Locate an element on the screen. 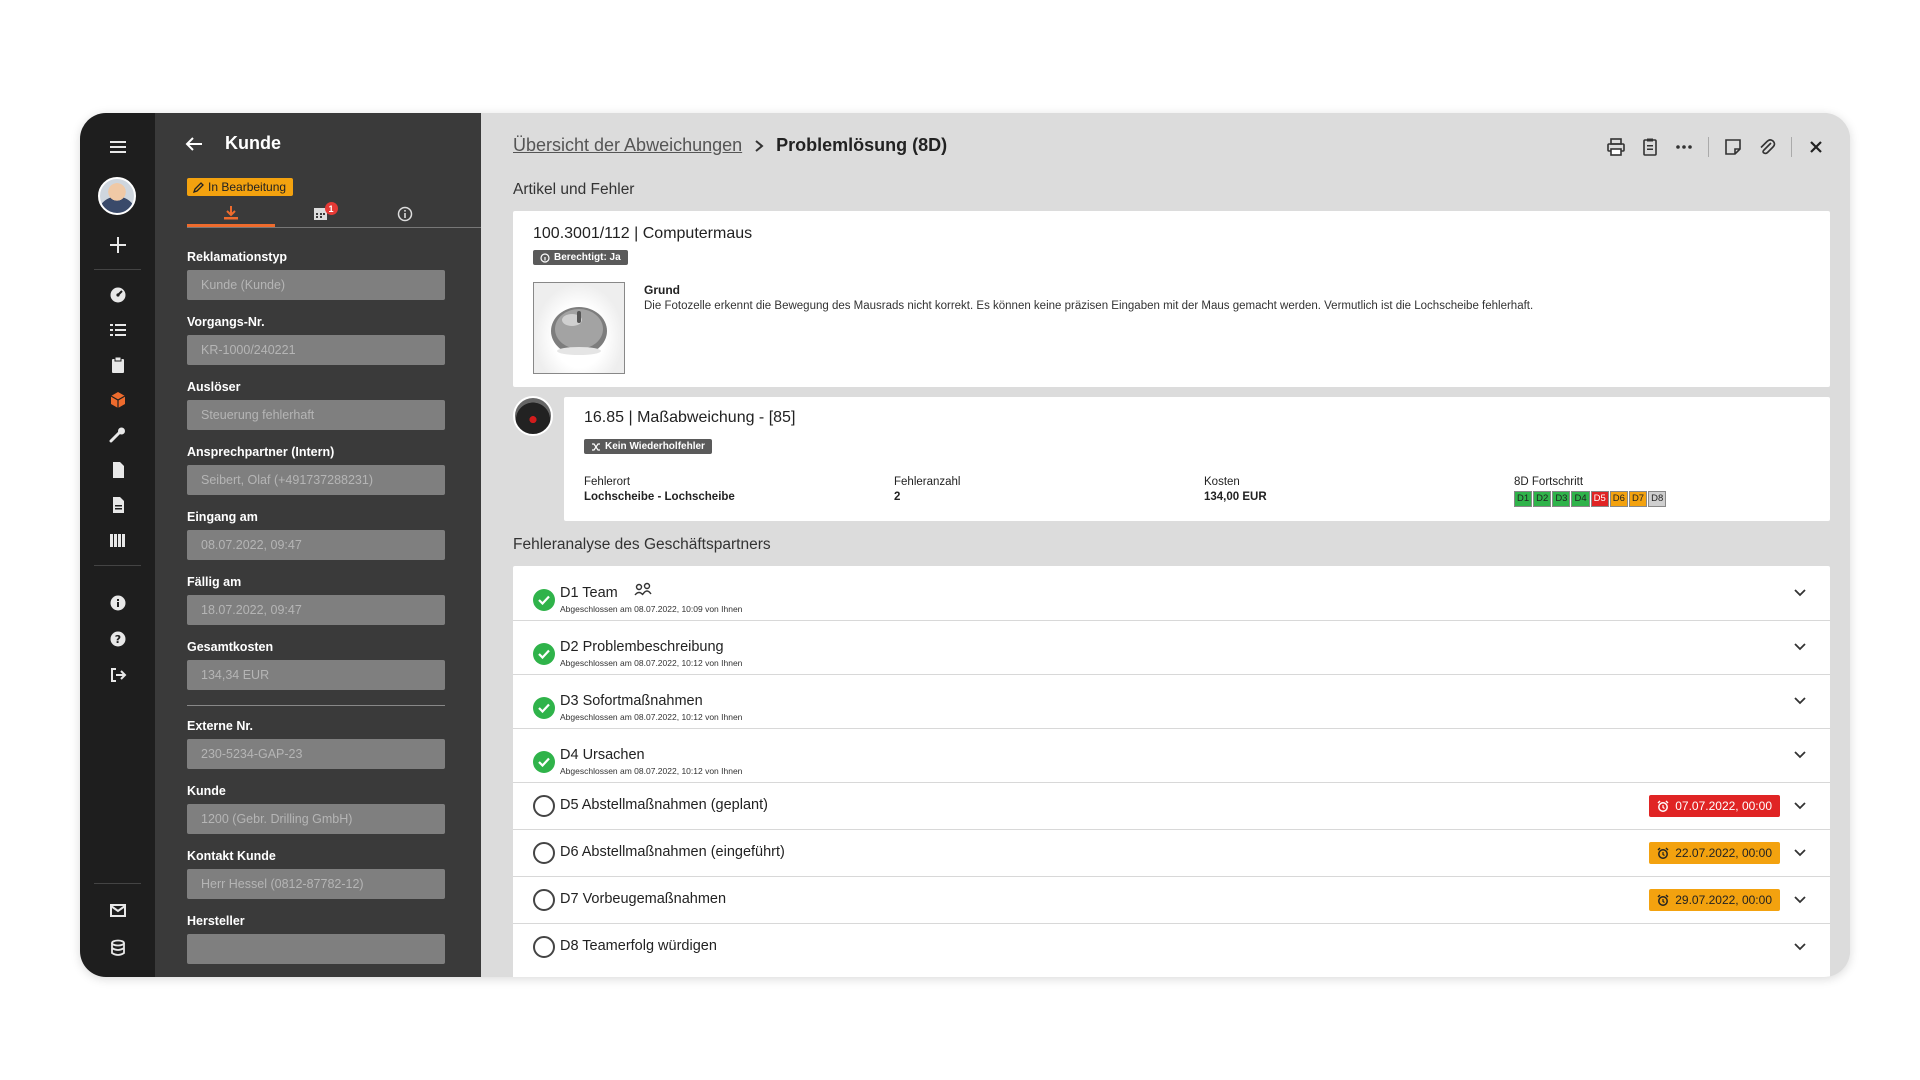 This screenshot has width=1920, height=1080. ansprechpartner-input: Seibert, Olaf (+491737288231) is located at coordinates (316, 480).